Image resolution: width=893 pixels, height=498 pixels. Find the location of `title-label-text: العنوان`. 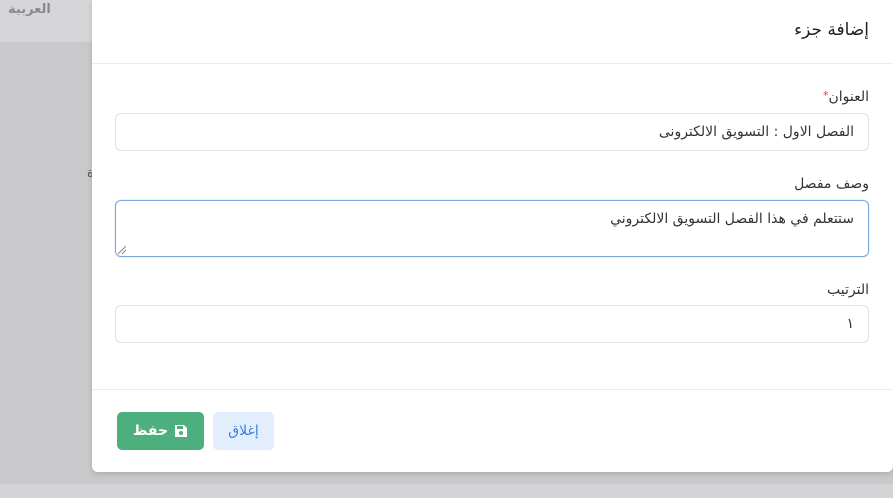

title-label-text: العنوان is located at coordinates (848, 97).